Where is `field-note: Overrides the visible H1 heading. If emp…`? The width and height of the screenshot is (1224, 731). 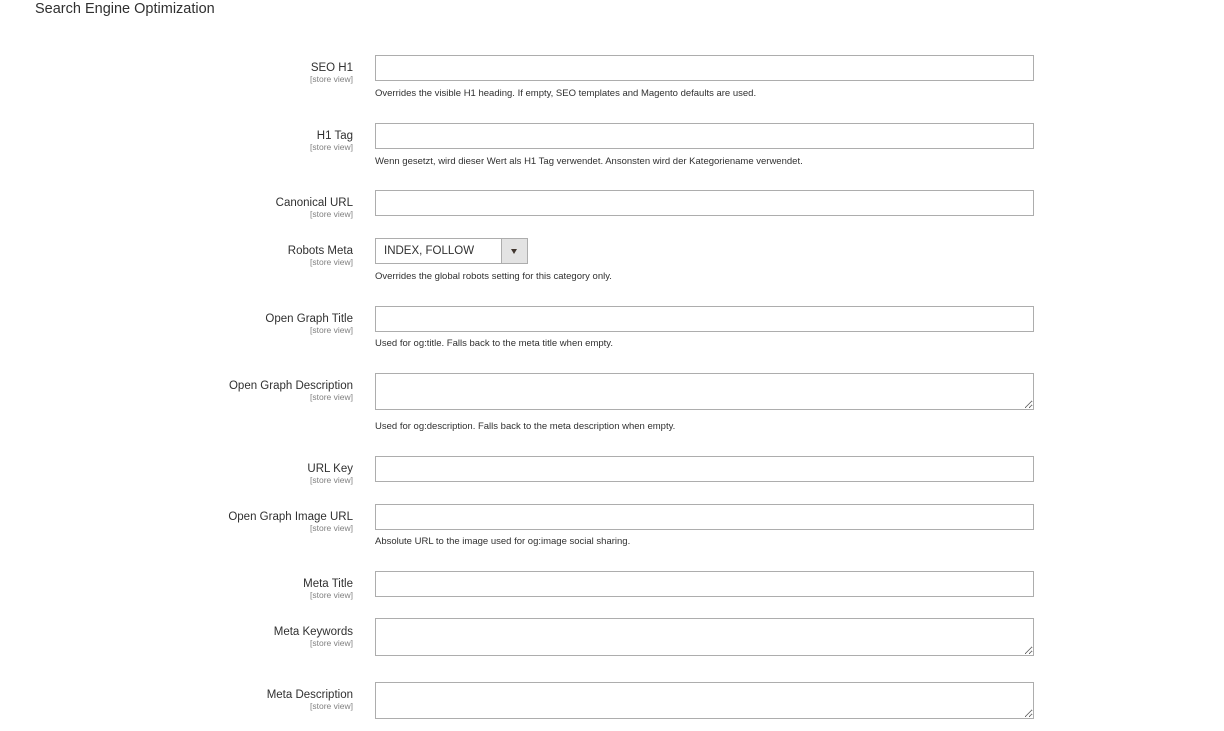 field-note: Overrides the visible H1 heading. If emp… is located at coordinates (566, 93).